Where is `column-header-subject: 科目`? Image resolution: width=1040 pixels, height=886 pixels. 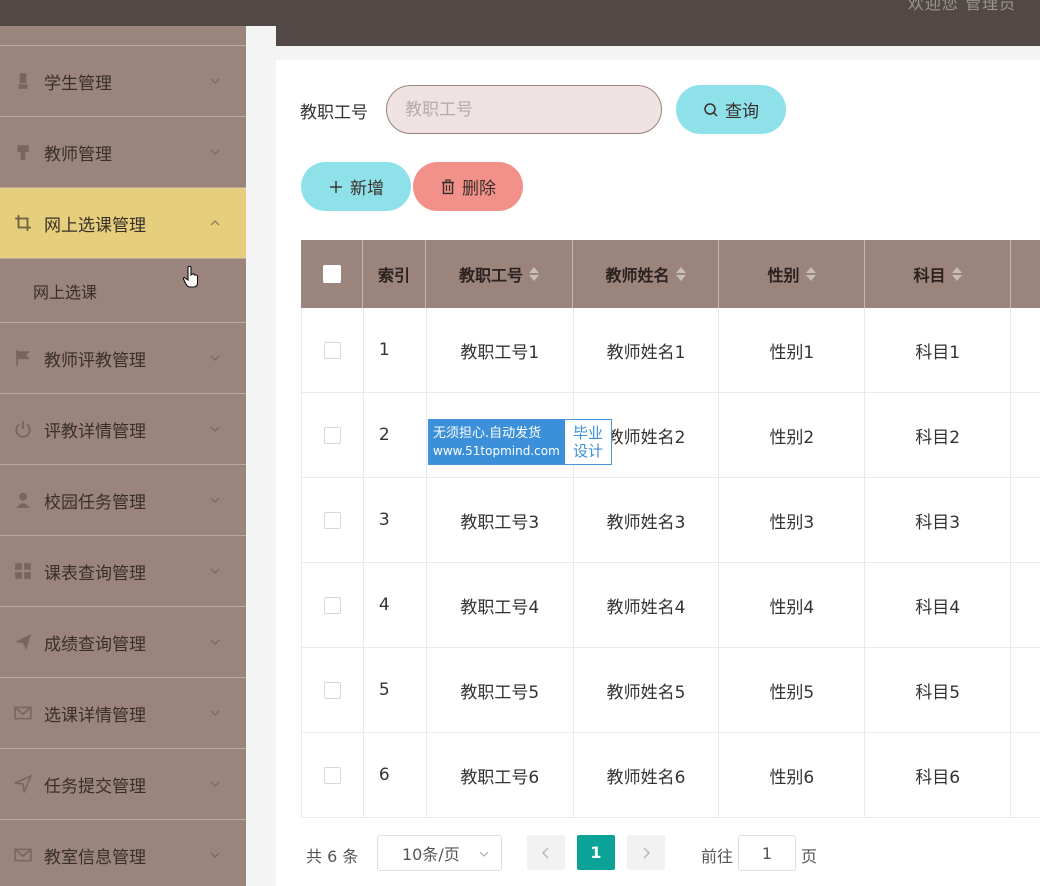
column-header-subject: 科目 is located at coordinates (938, 274).